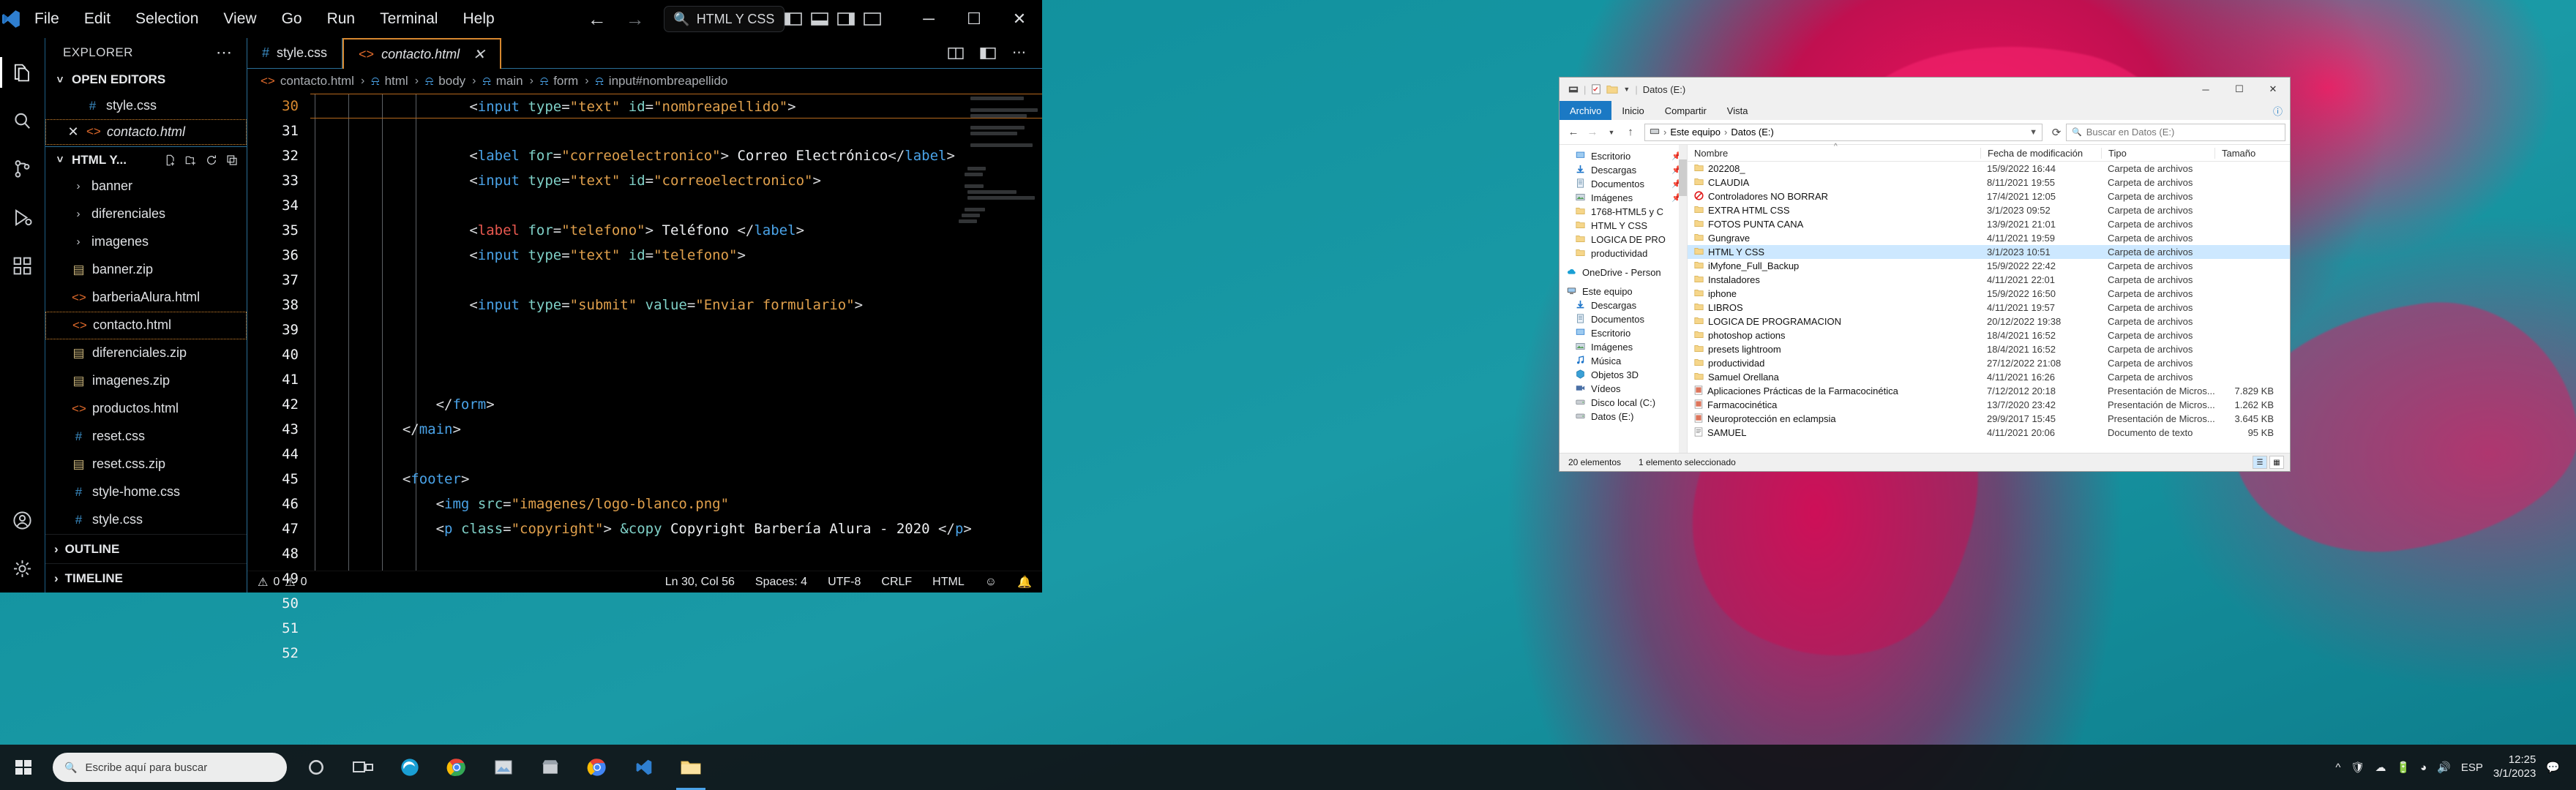 This screenshot has height=790, width=2576. I want to click on breadcrumb-item-main: ⍾ main, so click(502, 81).